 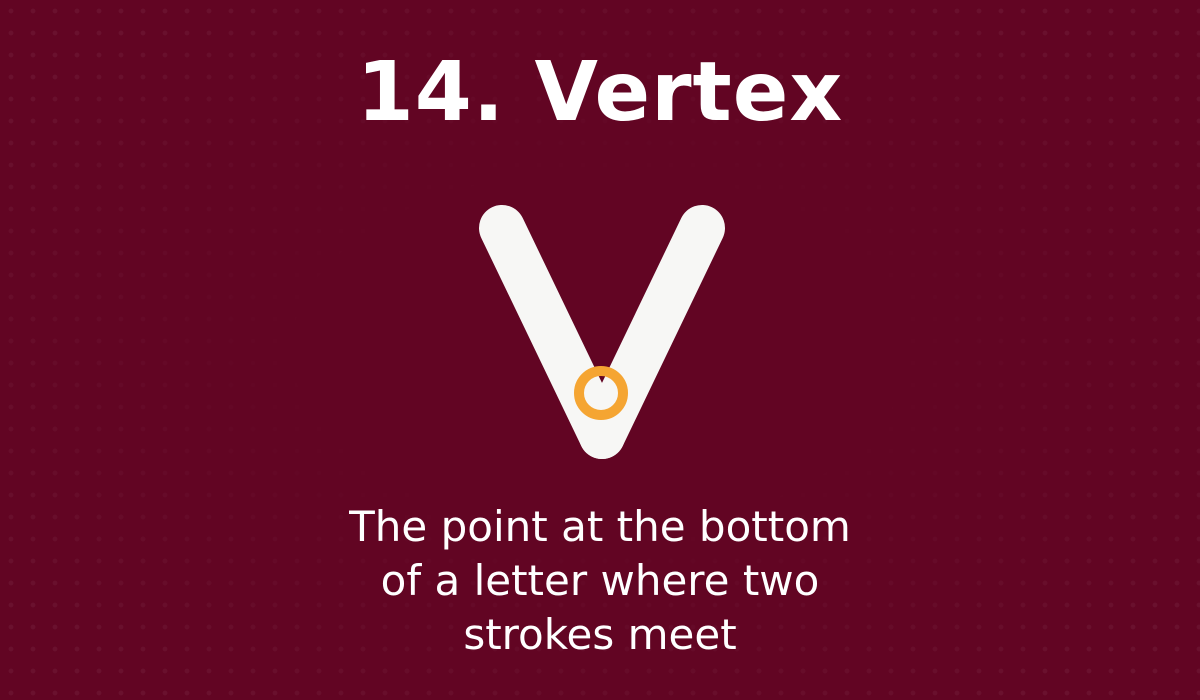 I want to click on caption-line-1: The point at the bottom, so click(x=600, y=526).